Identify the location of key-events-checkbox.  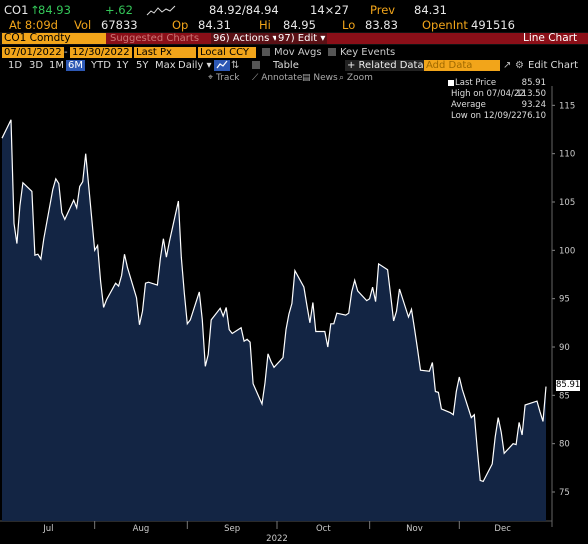
(332, 52).